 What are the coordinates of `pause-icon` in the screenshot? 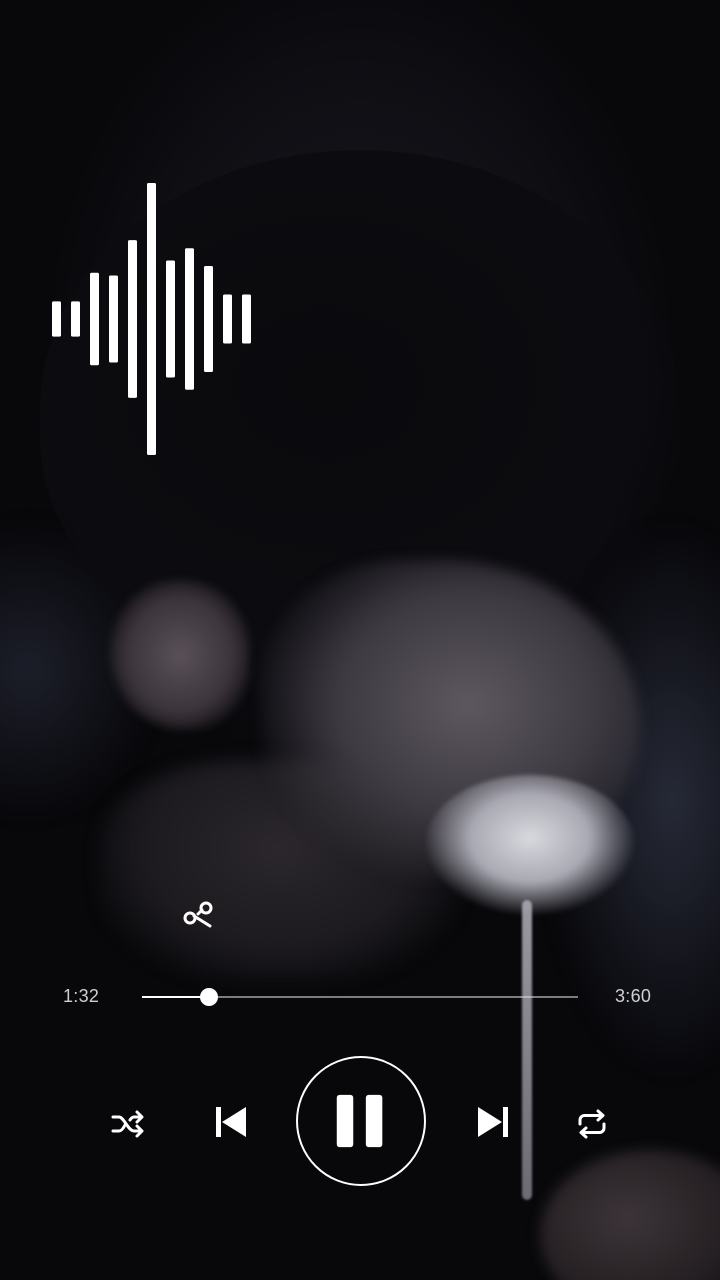 It's located at (359, 1121).